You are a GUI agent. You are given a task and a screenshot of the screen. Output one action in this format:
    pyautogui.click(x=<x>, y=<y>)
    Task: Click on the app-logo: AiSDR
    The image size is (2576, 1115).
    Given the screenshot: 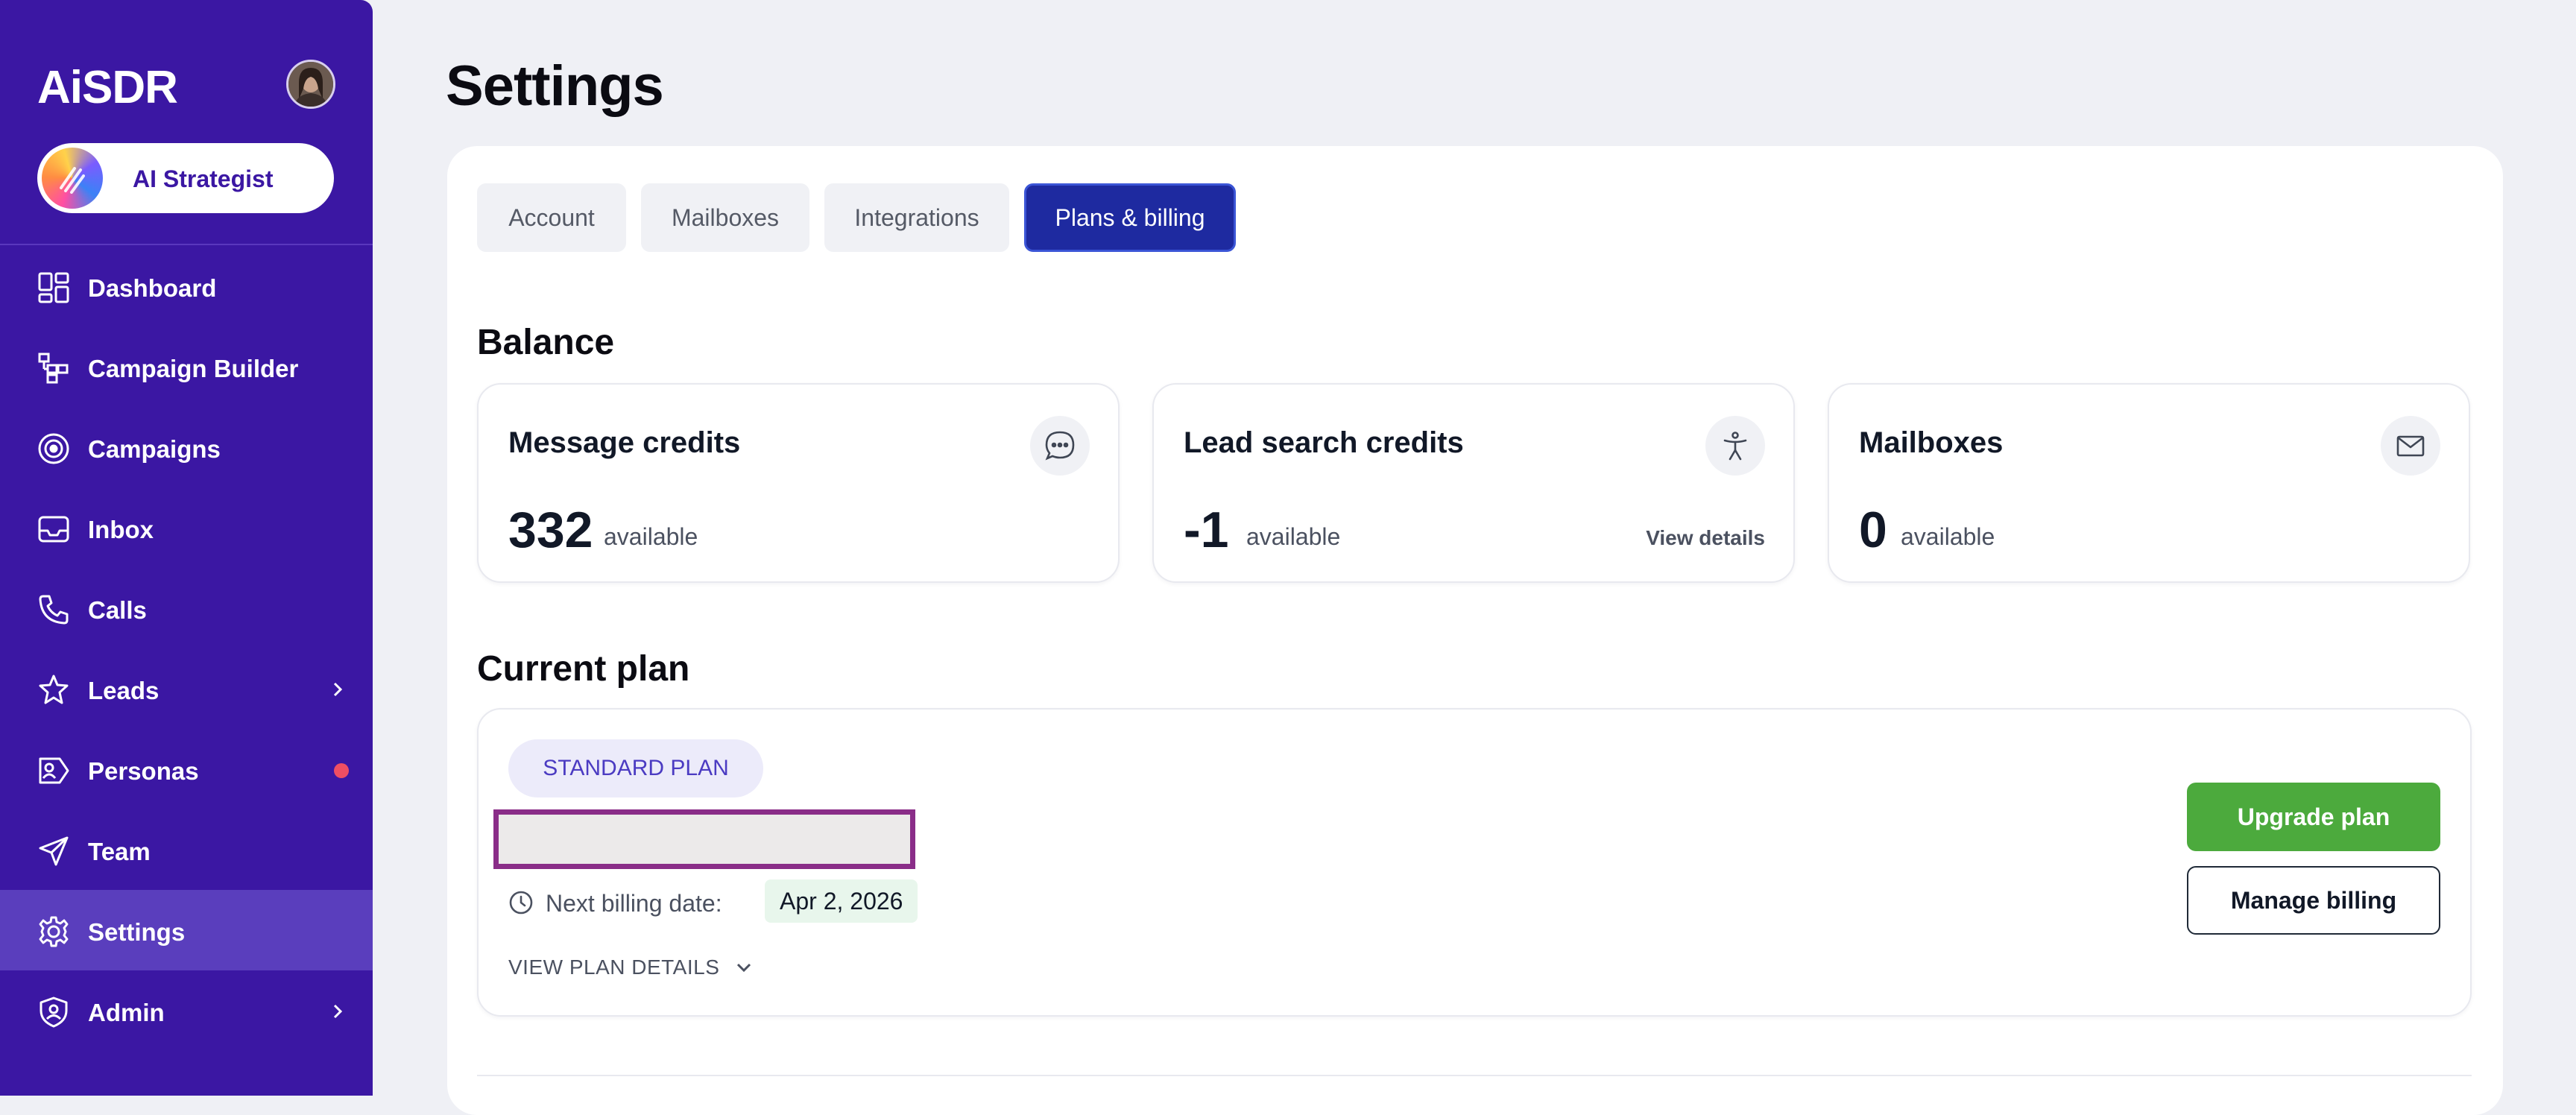 What is the action you would take?
    pyautogui.click(x=107, y=87)
    